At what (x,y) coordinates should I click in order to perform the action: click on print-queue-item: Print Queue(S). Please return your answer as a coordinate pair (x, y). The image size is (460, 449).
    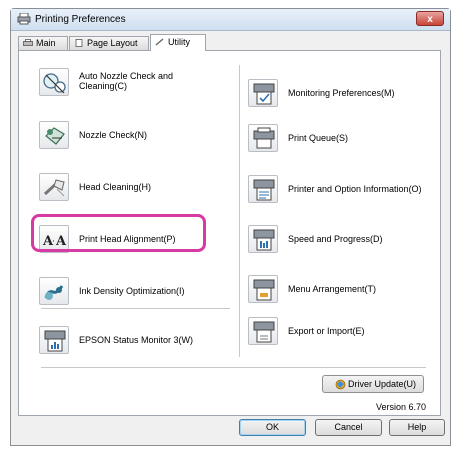
    Looking at the image, I should click on (343, 140).